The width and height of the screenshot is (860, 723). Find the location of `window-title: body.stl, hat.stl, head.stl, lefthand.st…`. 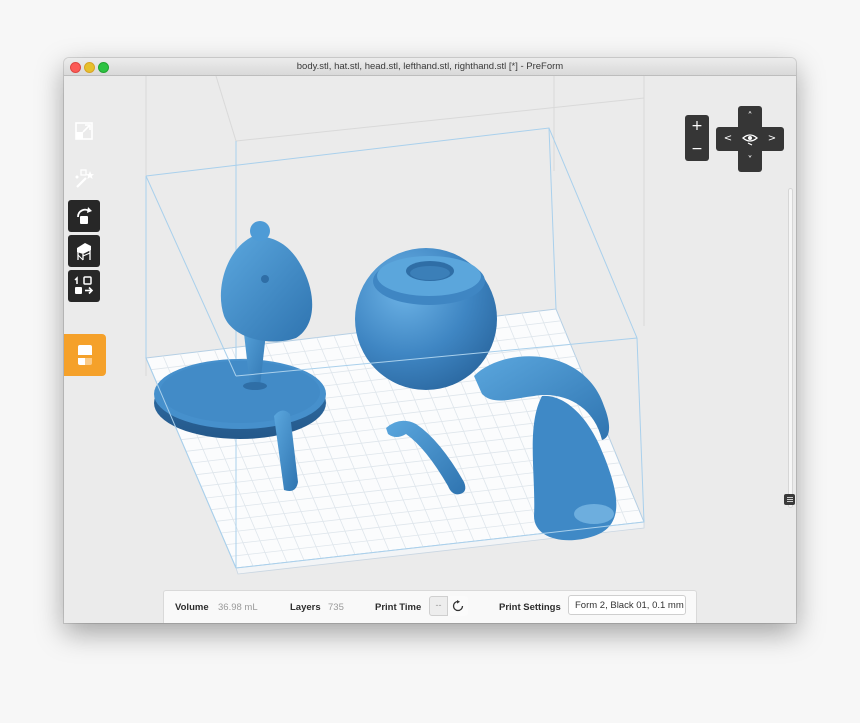

window-title: body.stl, hat.stl, head.stl, lefthand.st… is located at coordinates (430, 66).